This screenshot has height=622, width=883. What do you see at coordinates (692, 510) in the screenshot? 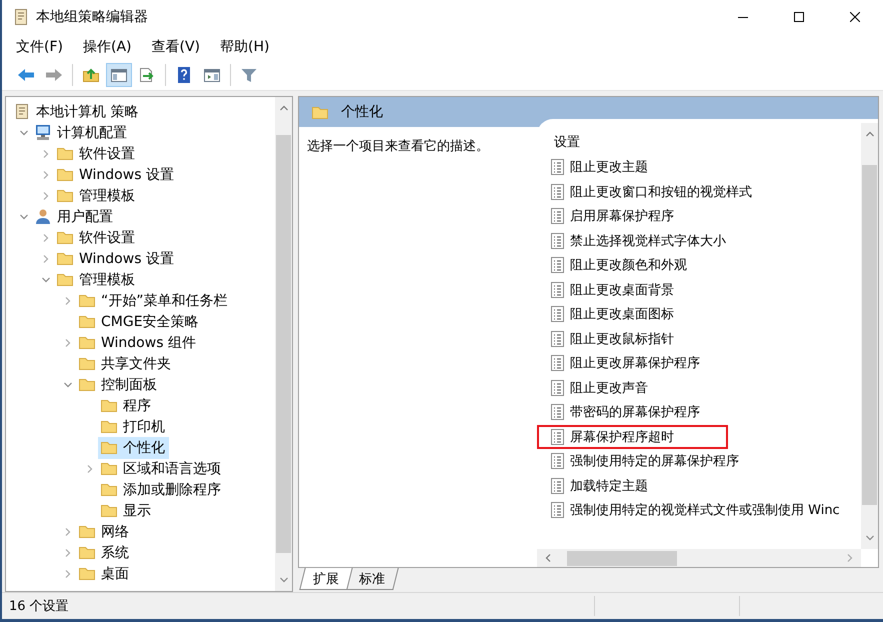
I see `policy-setting: 强制使用特定的视觉样式文件或强制使用 Winc` at bounding box center [692, 510].